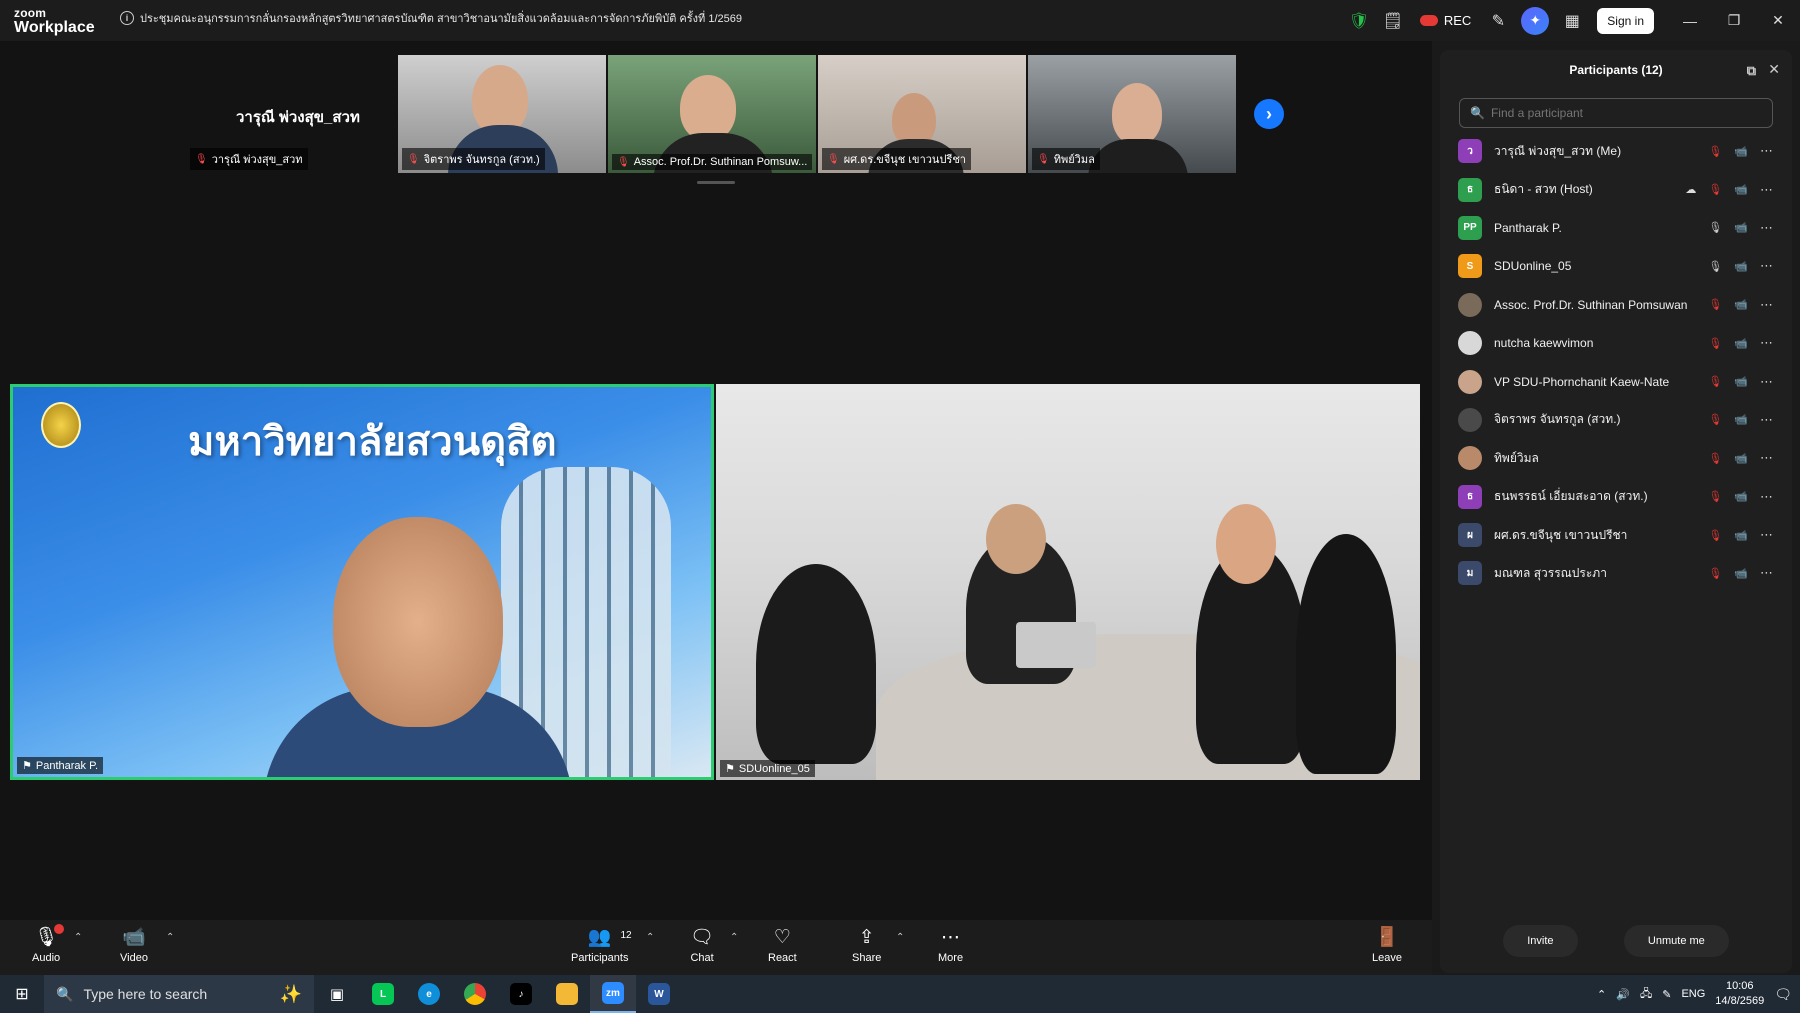 This screenshot has height=1013, width=1800. Describe the element at coordinates (567, 994) in the screenshot. I see `file-explorer-icon` at that location.